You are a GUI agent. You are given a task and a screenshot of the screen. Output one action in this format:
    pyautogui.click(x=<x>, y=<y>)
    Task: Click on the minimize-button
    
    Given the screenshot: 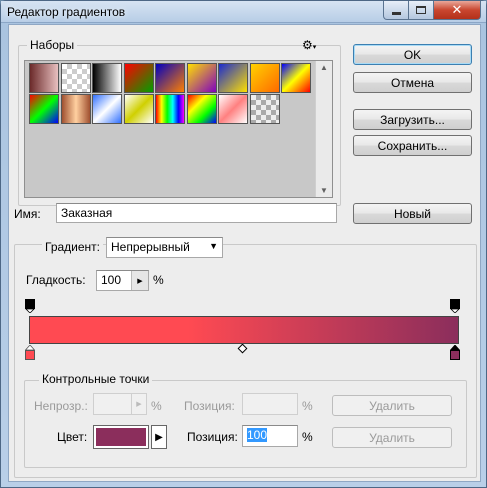 What is the action you would take?
    pyautogui.click(x=396, y=10)
    